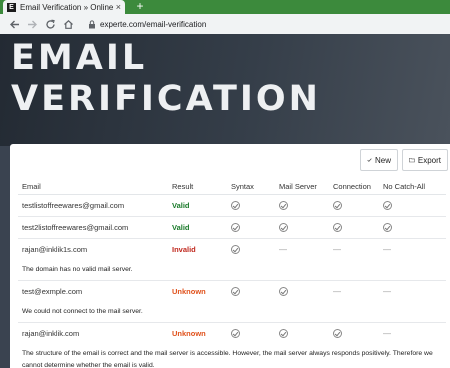 This screenshot has width=450, height=368. What do you see at coordinates (232, 312) in the screenshot?
I see `message-row: We could not connect to the mail server.` at bounding box center [232, 312].